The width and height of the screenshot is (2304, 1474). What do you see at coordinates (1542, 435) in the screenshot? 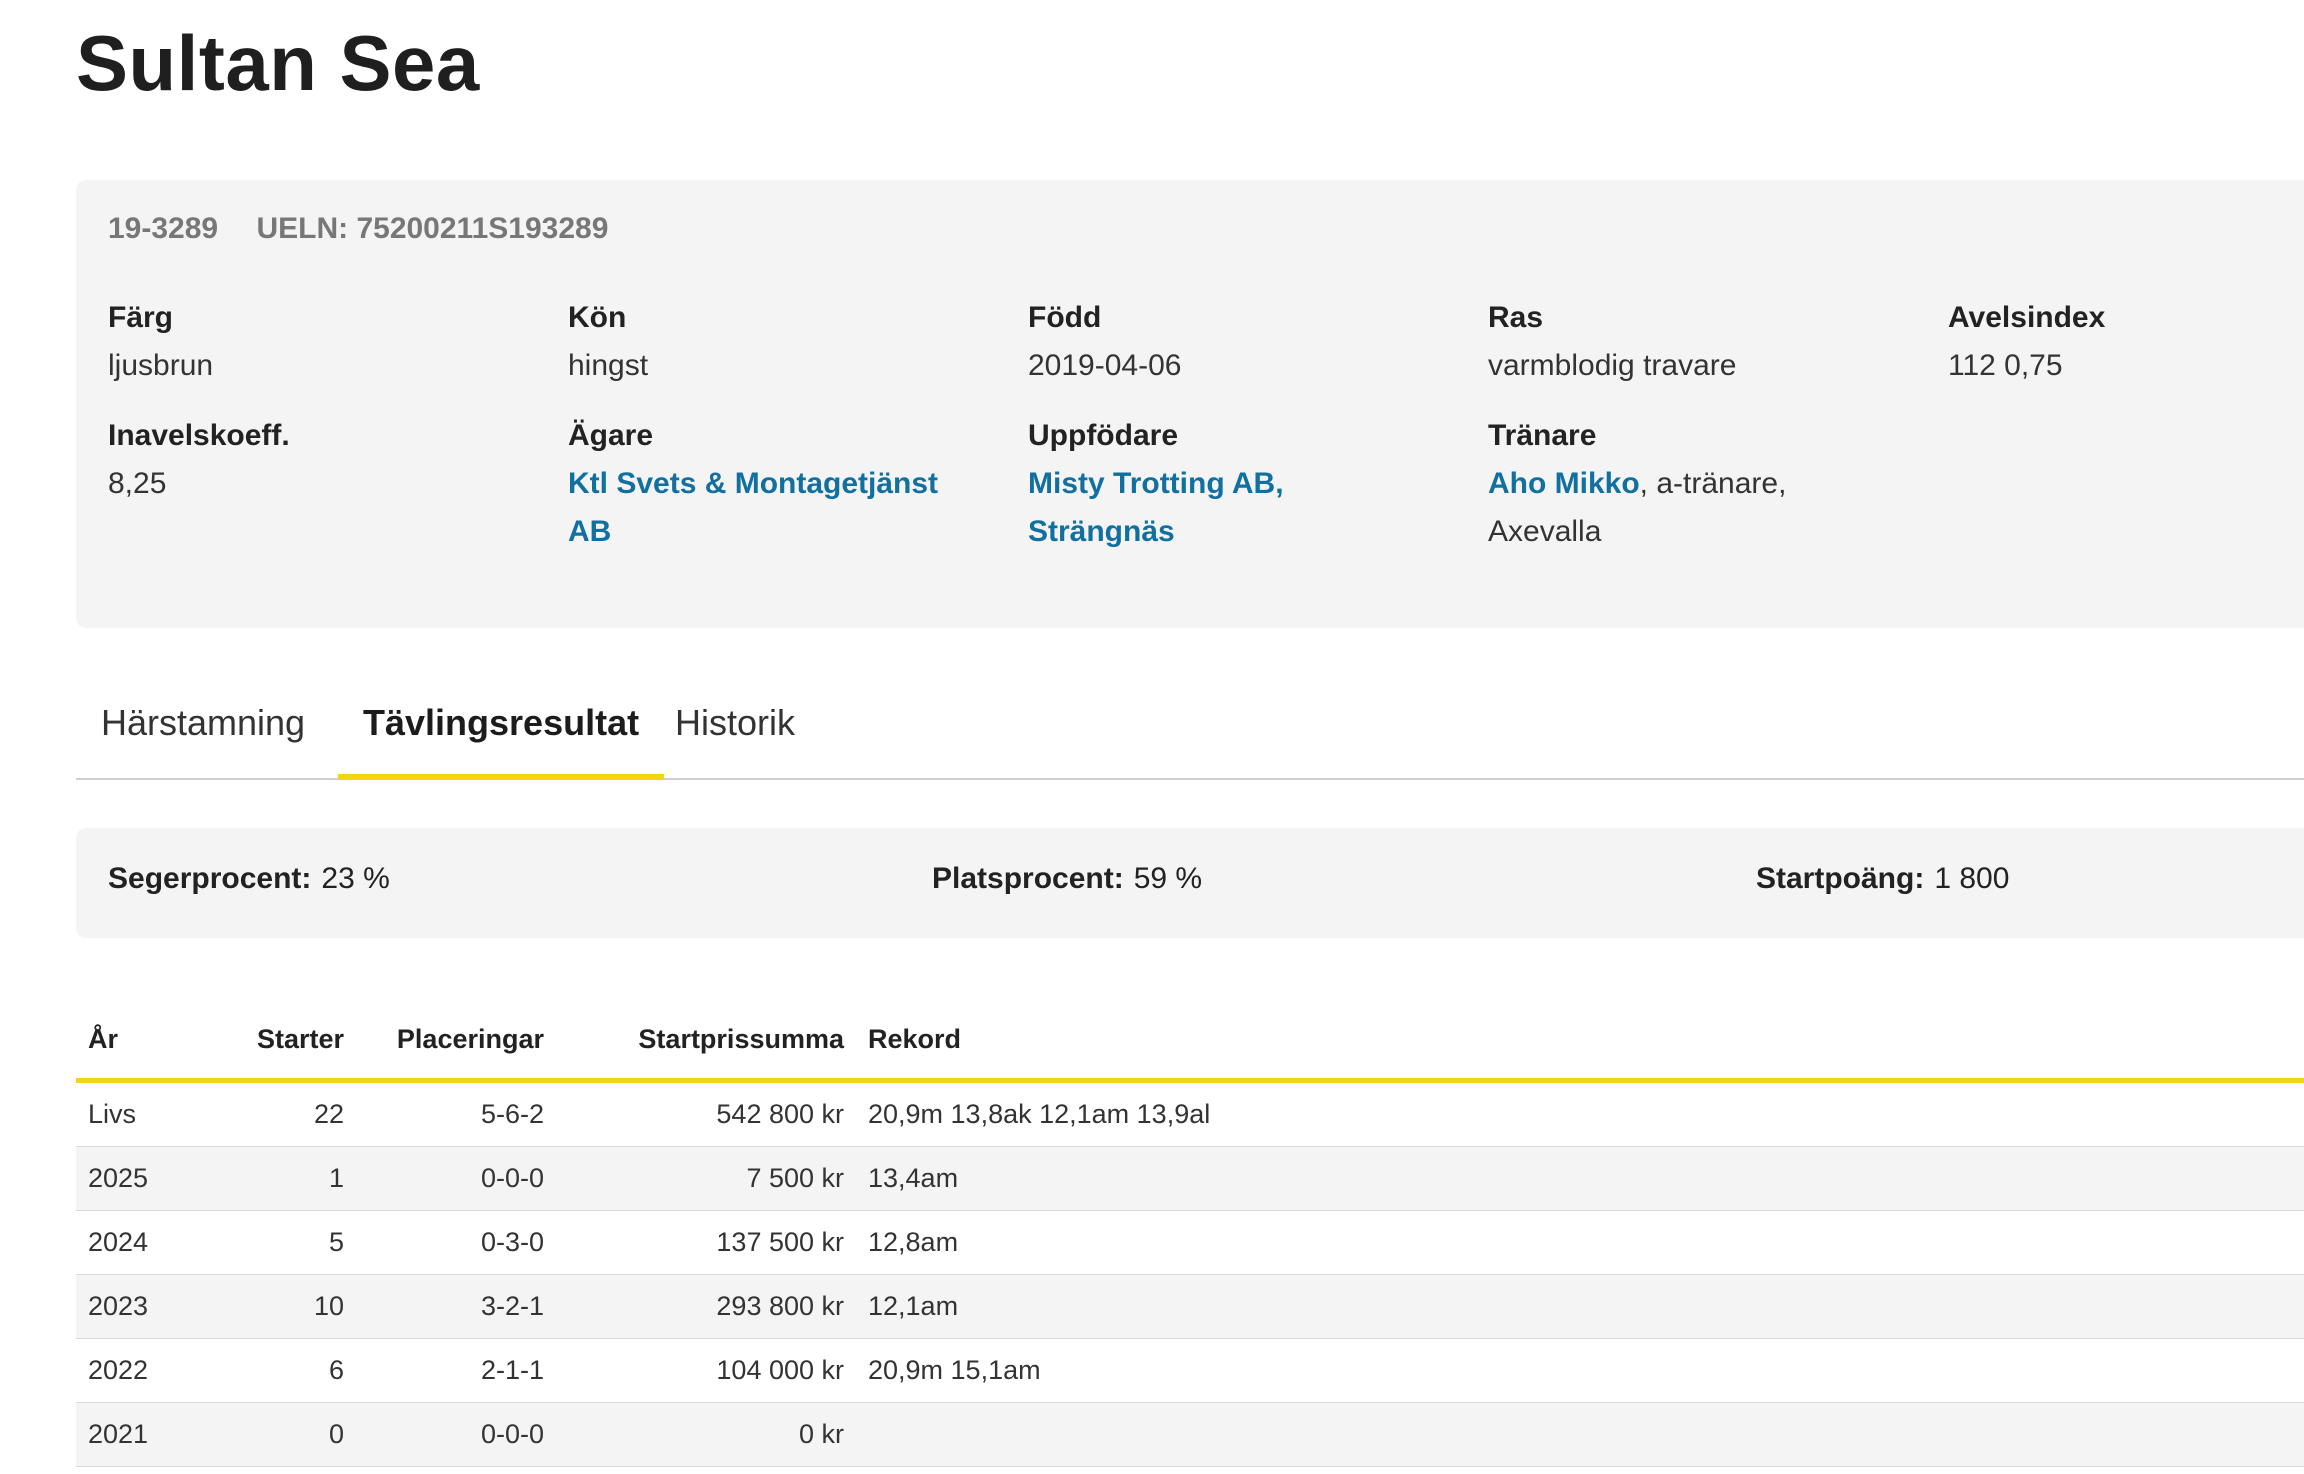
I see `field-label: Tränare` at bounding box center [1542, 435].